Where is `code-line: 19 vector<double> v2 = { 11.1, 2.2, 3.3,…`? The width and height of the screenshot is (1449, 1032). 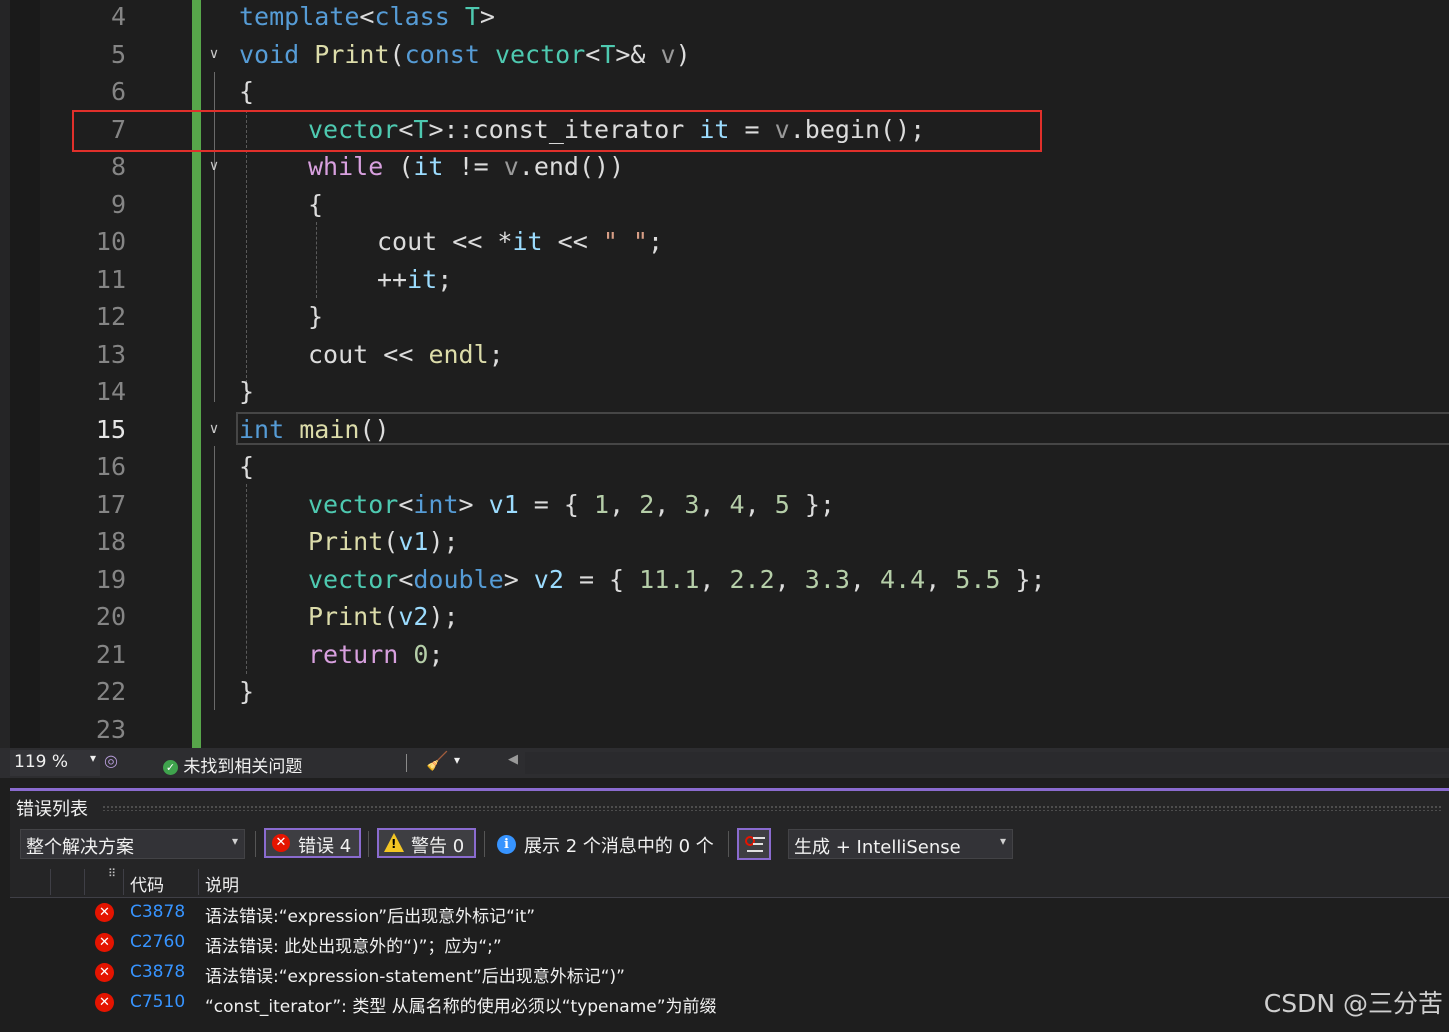 code-line: 19 vector<double> v2 = { 11.1, 2.2, 3.3,… is located at coordinates (724, 580).